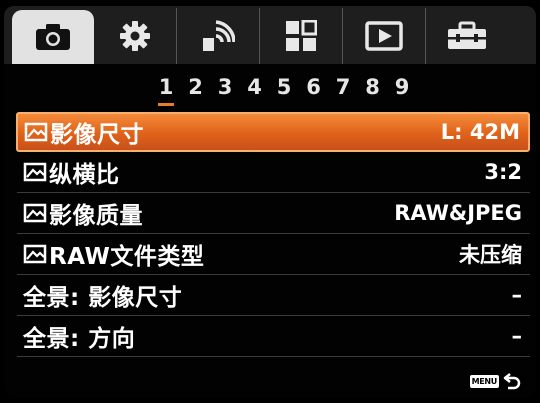 The image size is (540, 403). Describe the element at coordinates (458, 213) in the screenshot. I see `menu-item-value: RAW&JPEG` at that location.